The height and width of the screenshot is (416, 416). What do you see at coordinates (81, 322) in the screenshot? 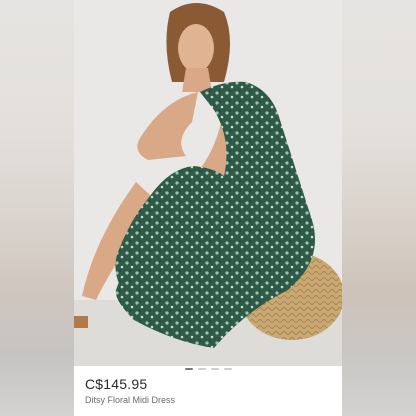
I see `model-shoe` at bounding box center [81, 322].